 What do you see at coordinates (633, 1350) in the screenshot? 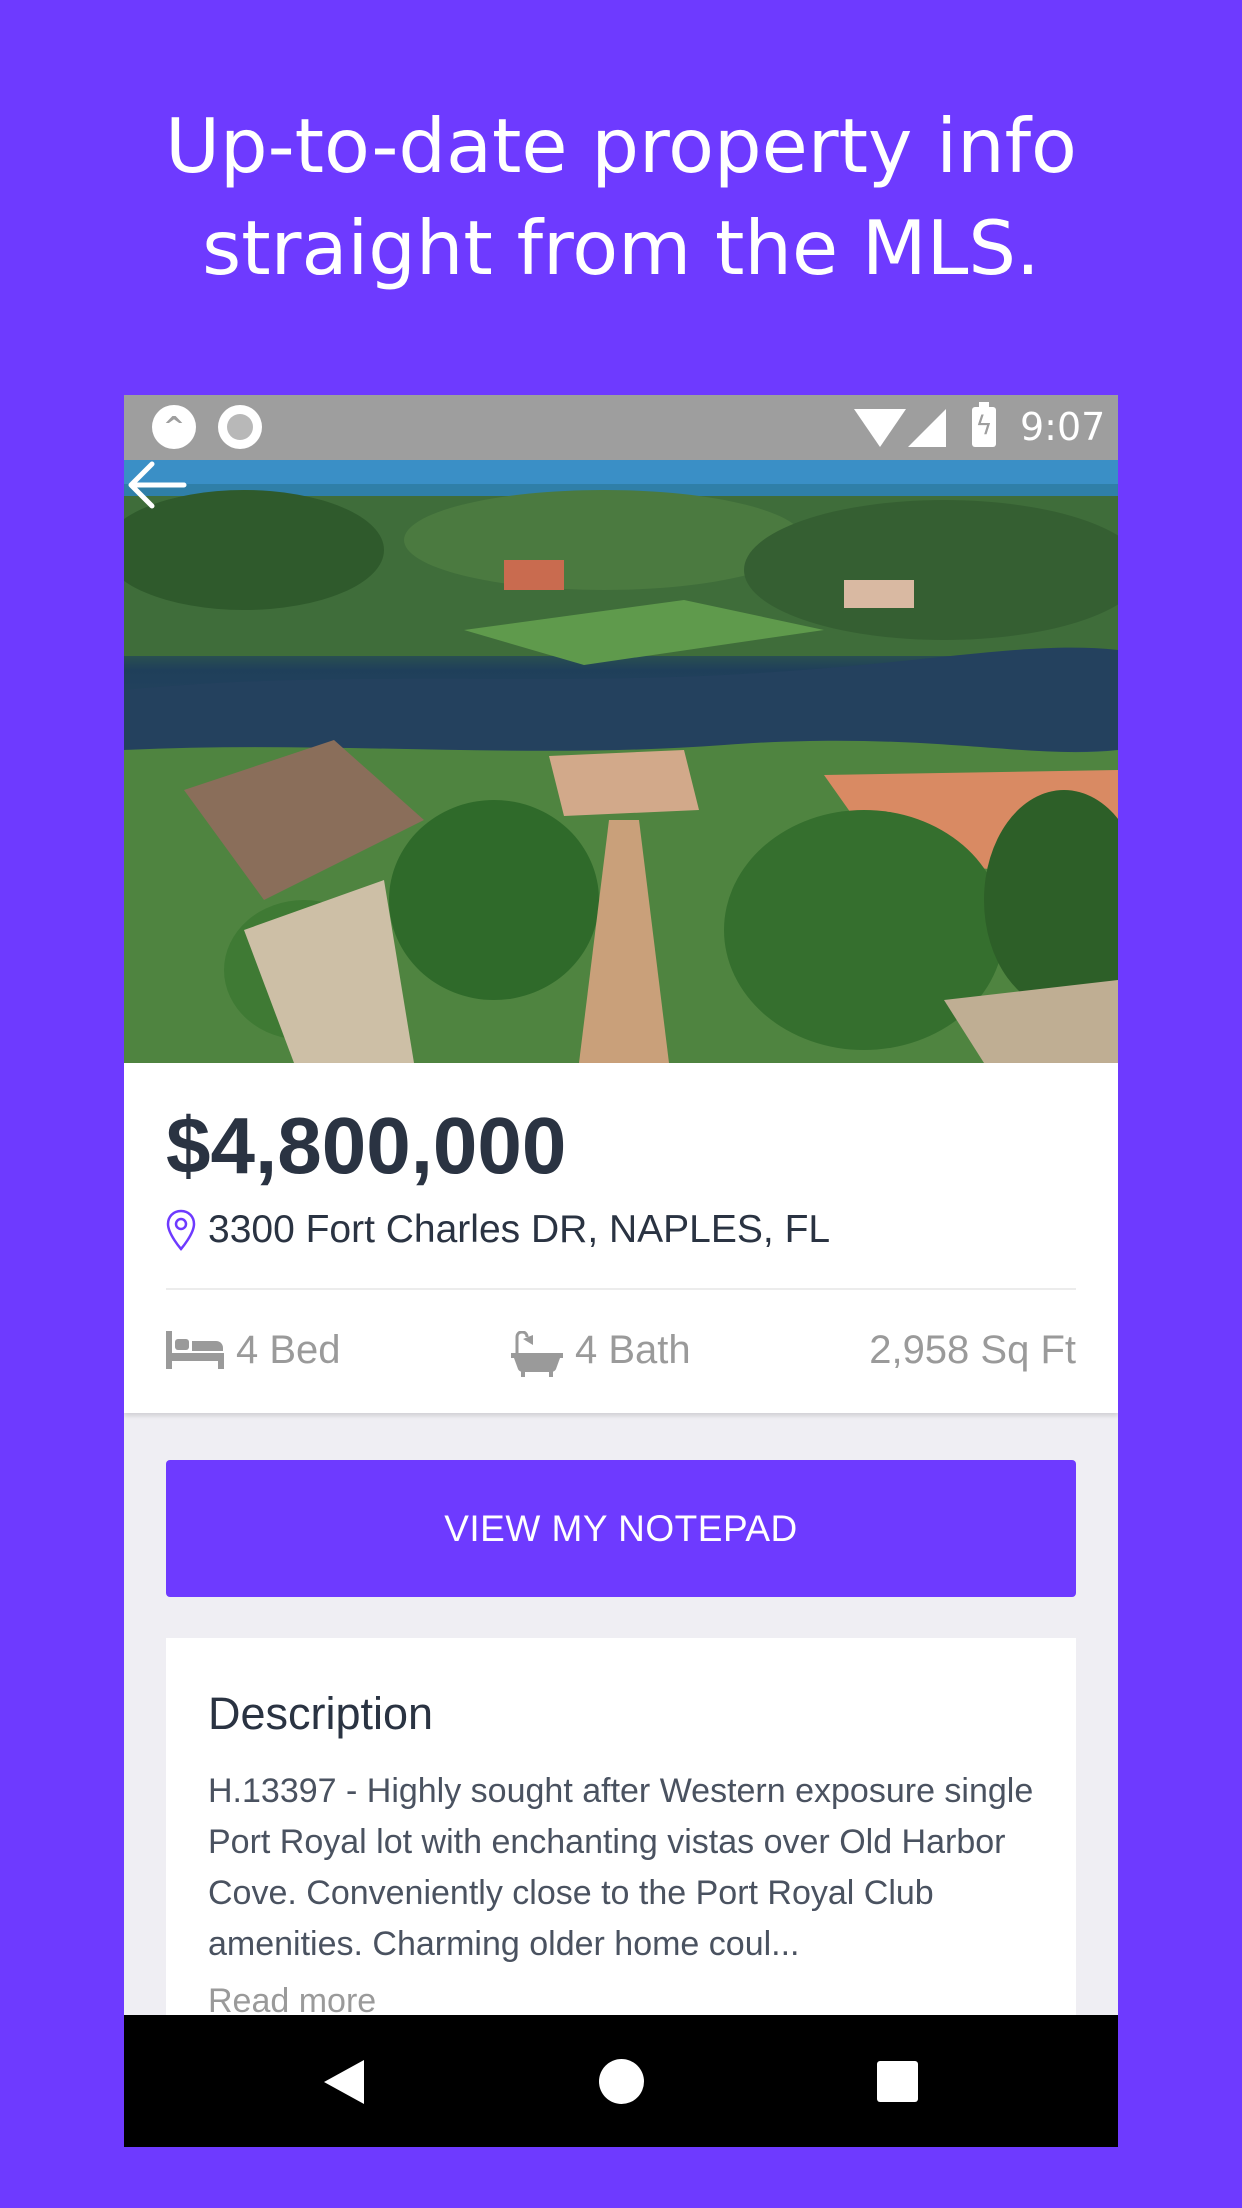
I see `bath-count-label: 4 Bath` at bounding box center [633, 1350].